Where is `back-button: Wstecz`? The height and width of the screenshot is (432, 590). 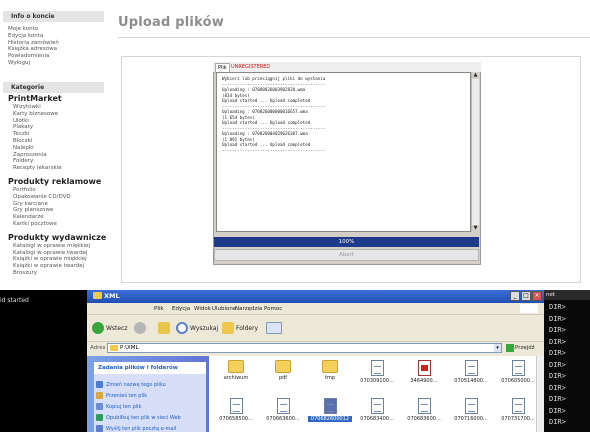 back-button: Wstecz is located at coordinates (117, 328).